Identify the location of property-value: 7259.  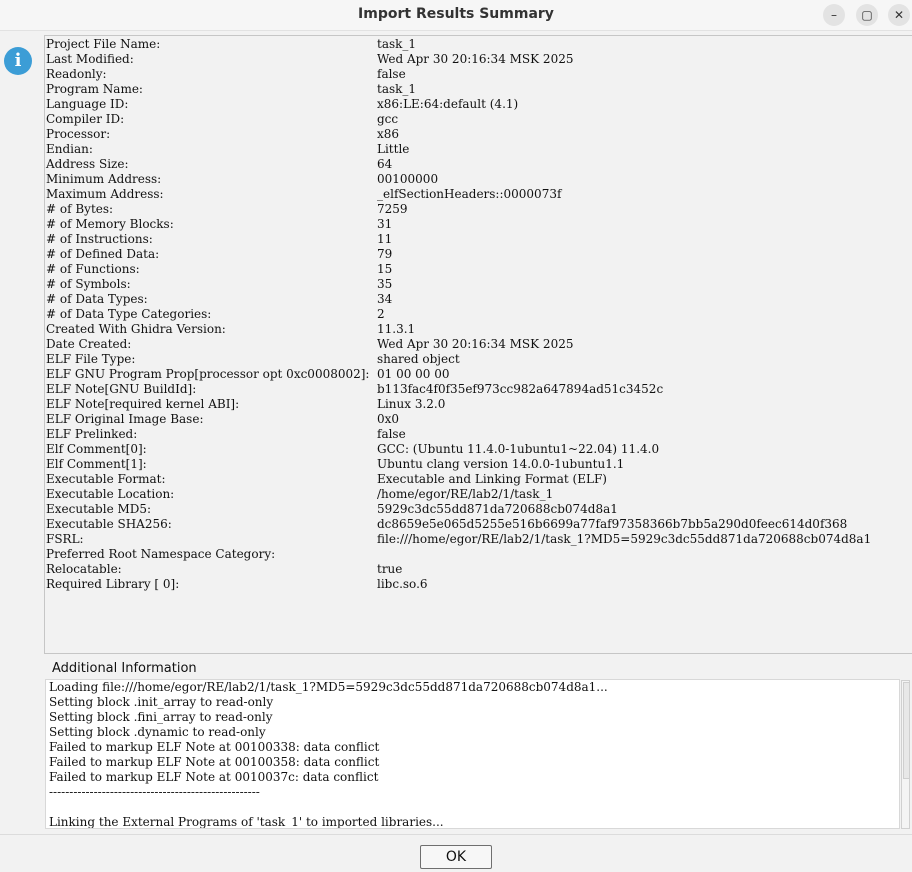
(392, 209).